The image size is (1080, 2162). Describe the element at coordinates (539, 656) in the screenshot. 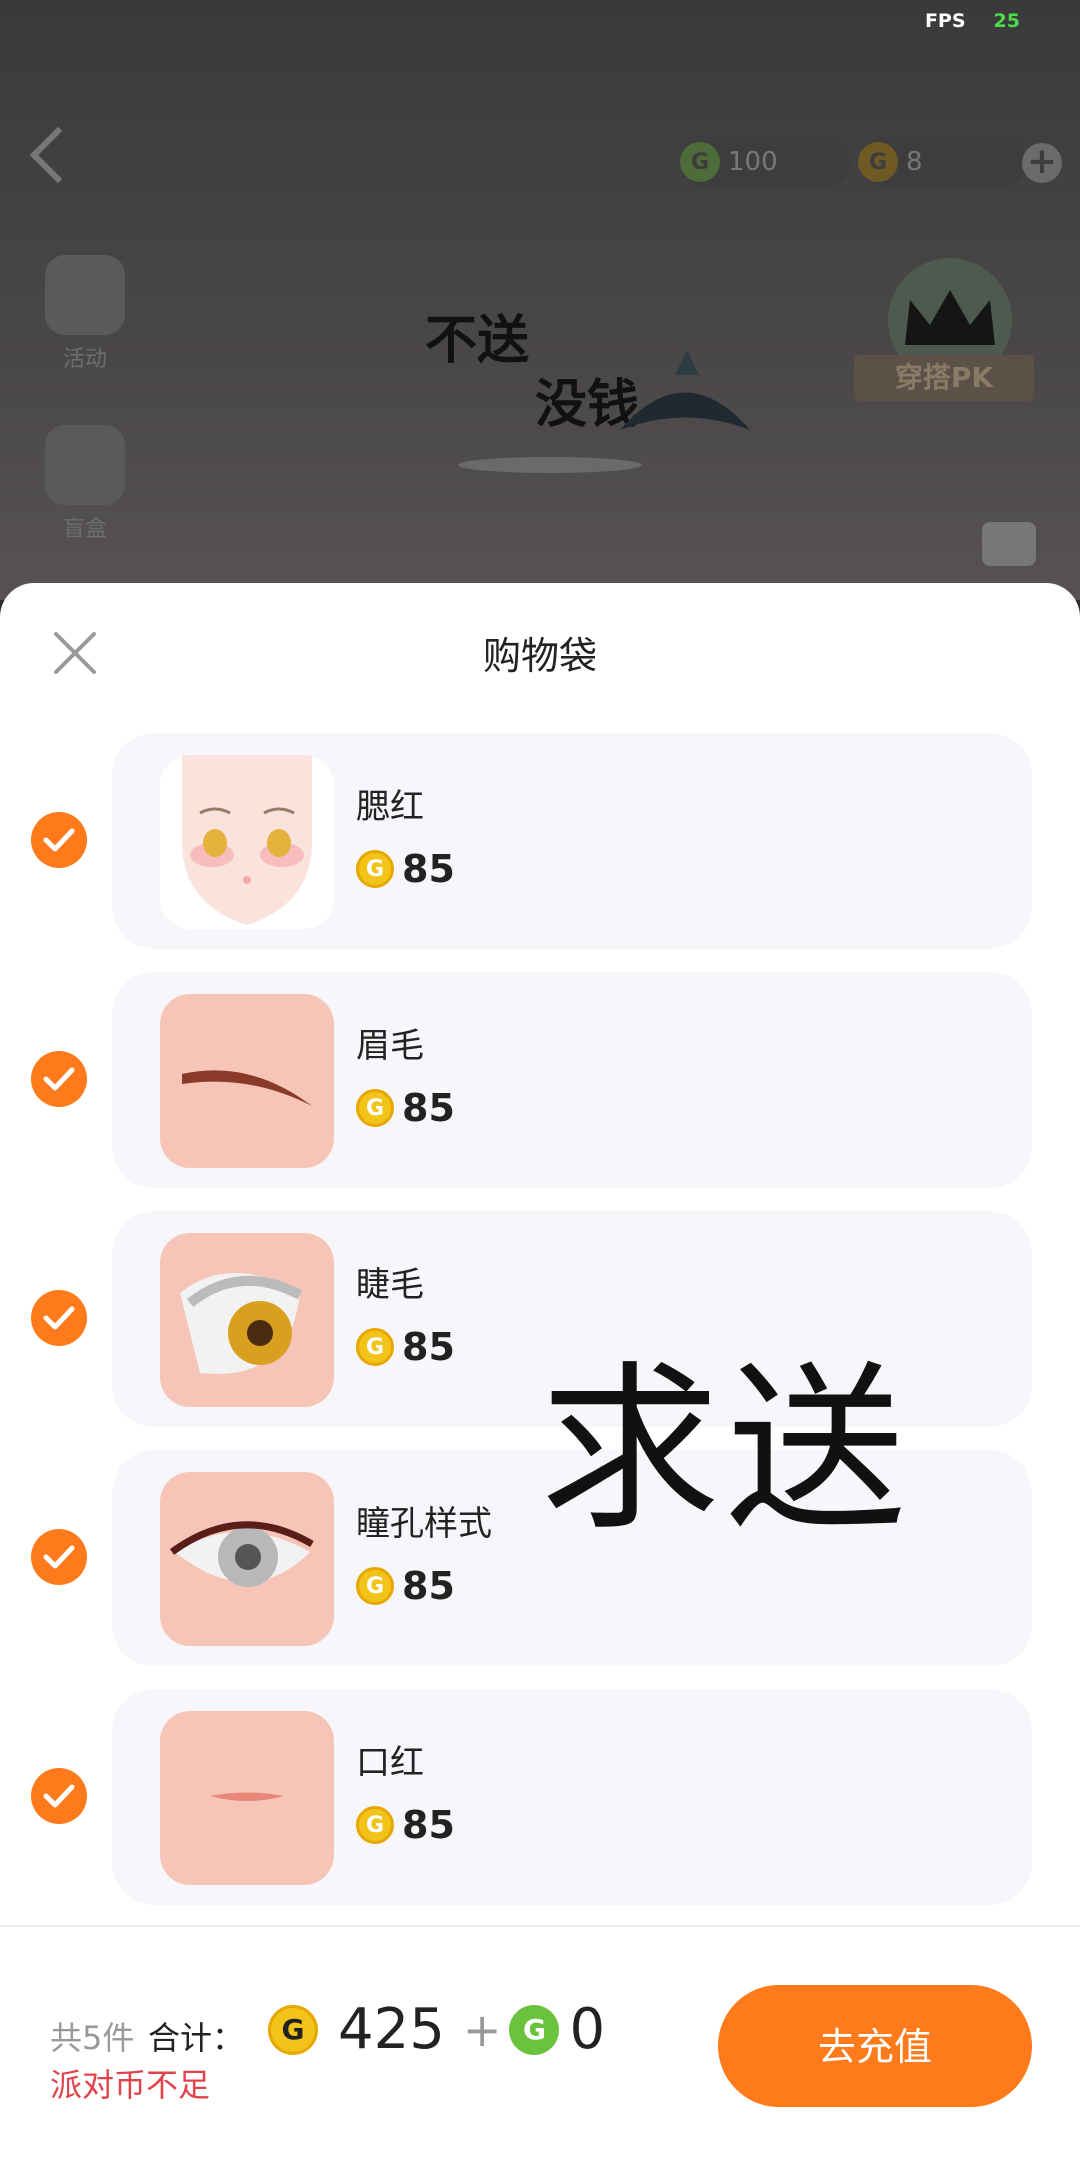

I see `sheet-title: 购物袋` at that location.